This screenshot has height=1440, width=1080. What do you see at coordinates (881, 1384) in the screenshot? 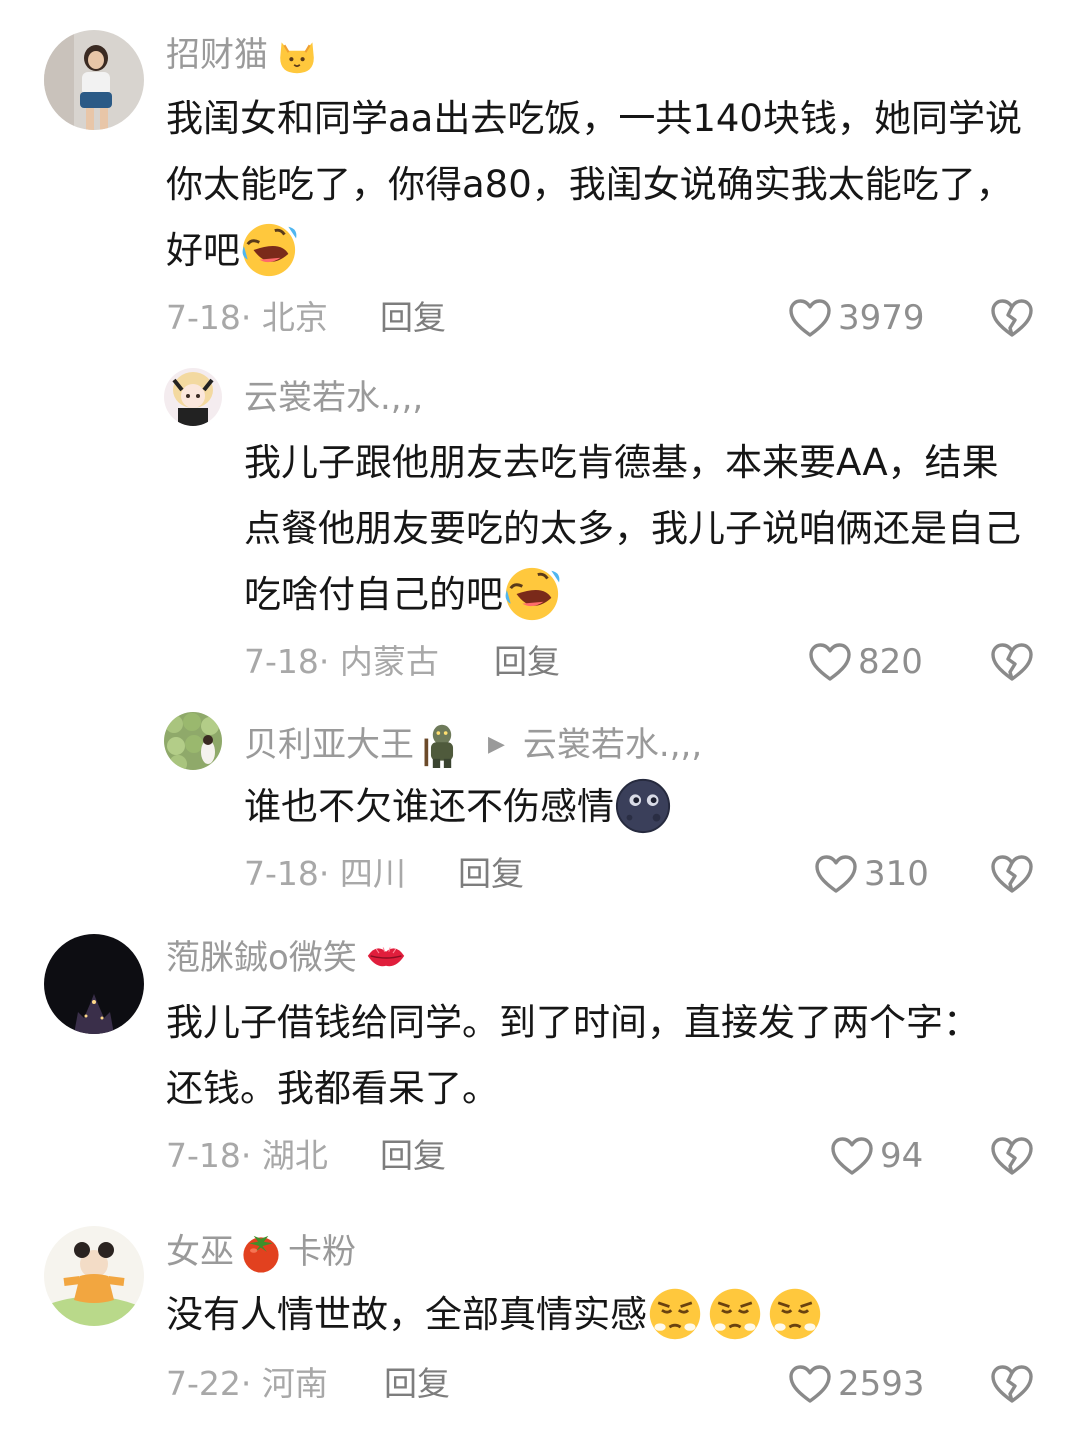
I see `like-count: 2593` at bounding box center [881, 1384].